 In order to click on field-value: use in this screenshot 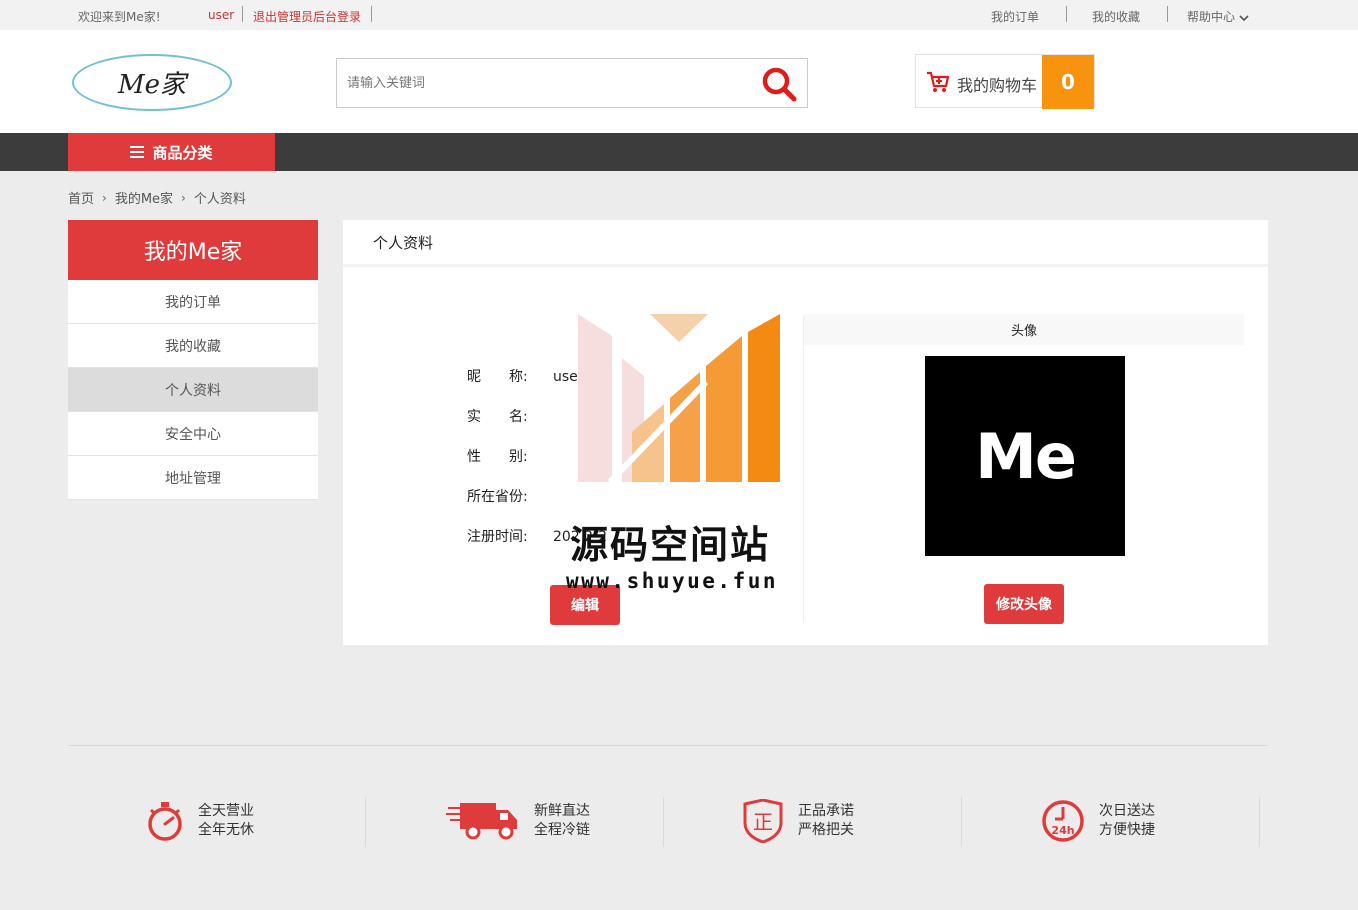, I will do `click(565, 377)`.